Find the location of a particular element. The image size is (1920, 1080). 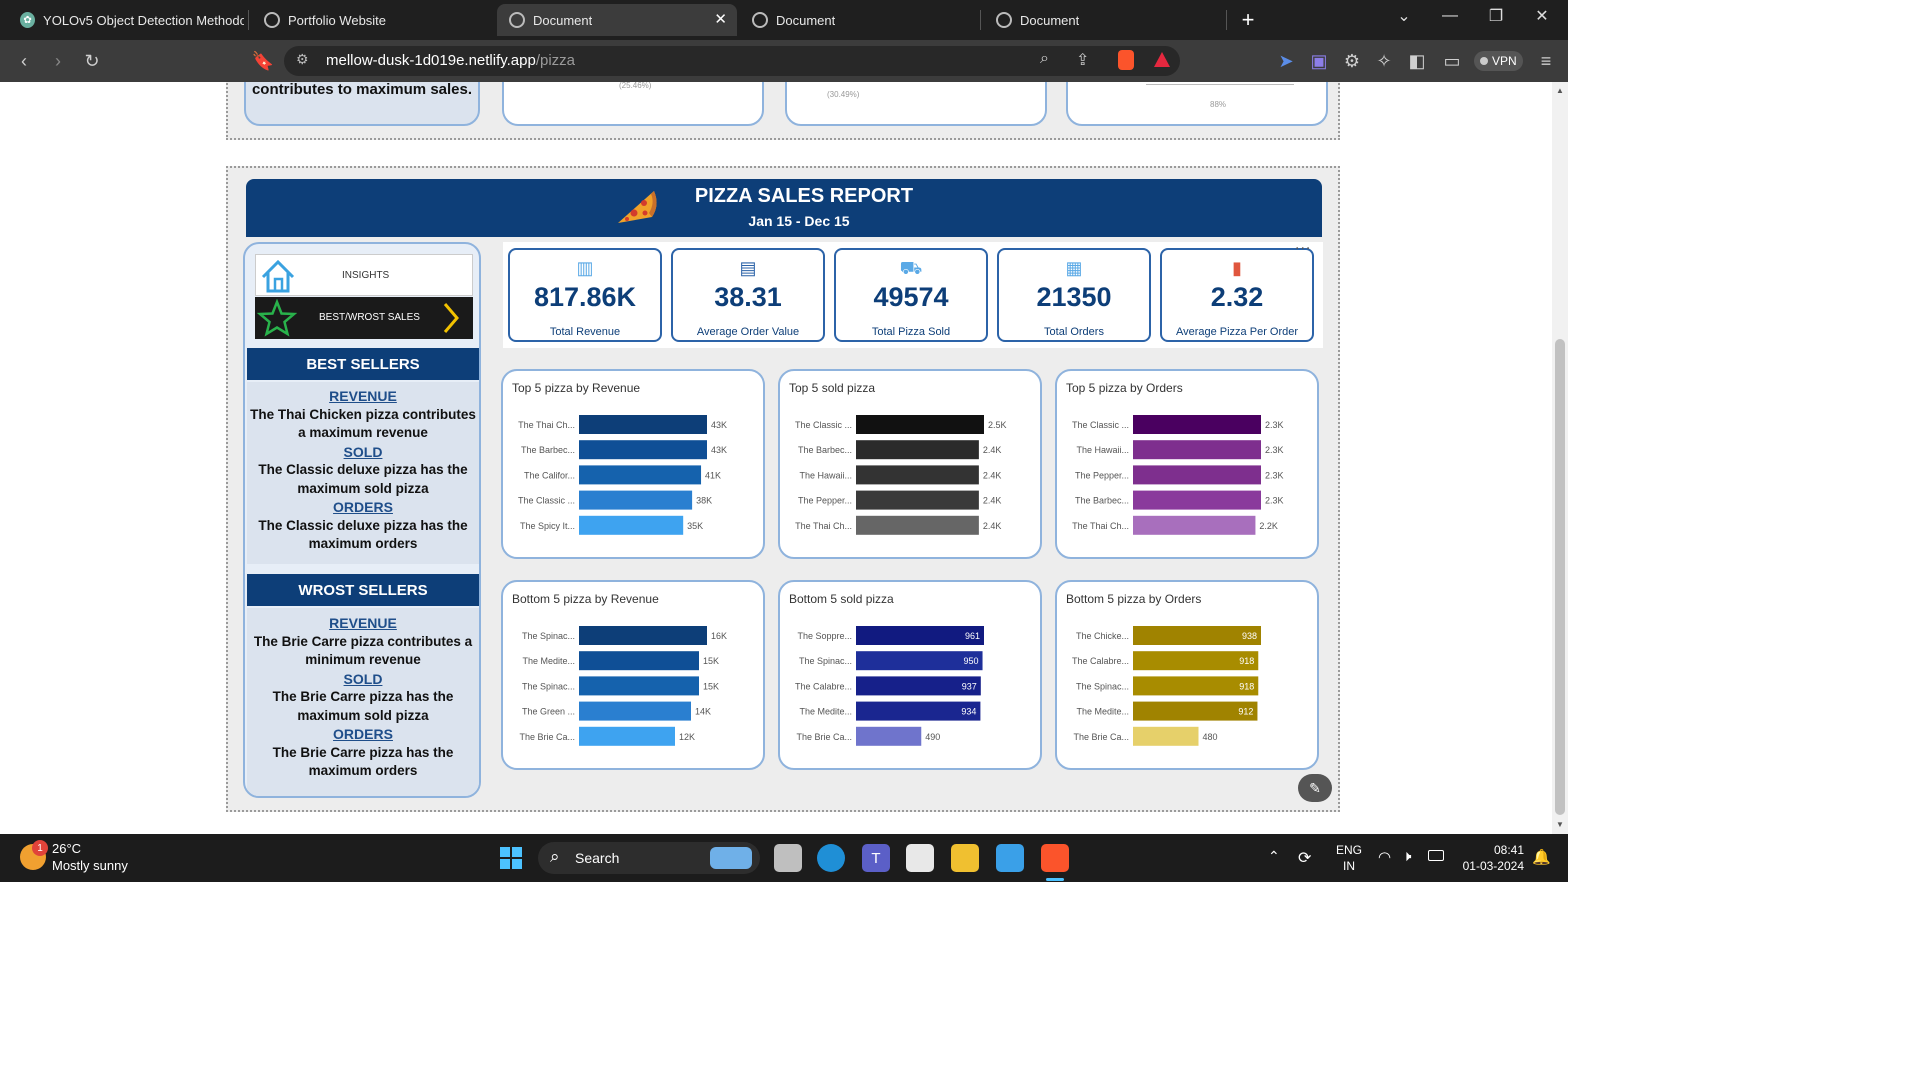

back-button: ‹ is located at coordinates (24, 61).